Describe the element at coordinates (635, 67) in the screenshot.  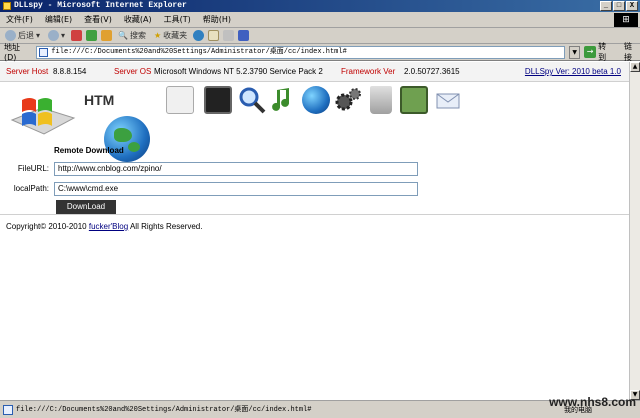
I see `scroll-up-button: ▲` at that location.